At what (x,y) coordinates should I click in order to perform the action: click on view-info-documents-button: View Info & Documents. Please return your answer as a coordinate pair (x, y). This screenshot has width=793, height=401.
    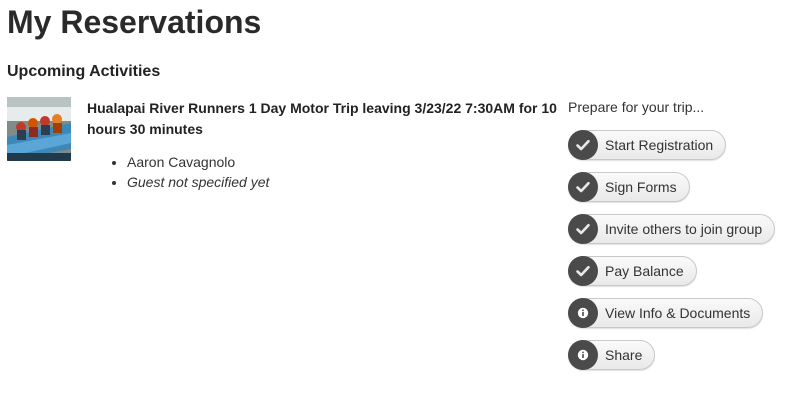
    Looking at the image, I should click on (666, 312).